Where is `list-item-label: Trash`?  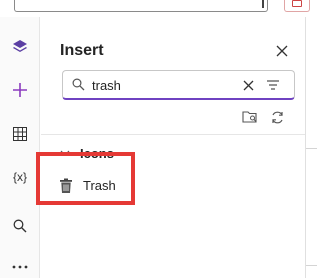
list-item-label: Trash is located at coordinates (99, 185).